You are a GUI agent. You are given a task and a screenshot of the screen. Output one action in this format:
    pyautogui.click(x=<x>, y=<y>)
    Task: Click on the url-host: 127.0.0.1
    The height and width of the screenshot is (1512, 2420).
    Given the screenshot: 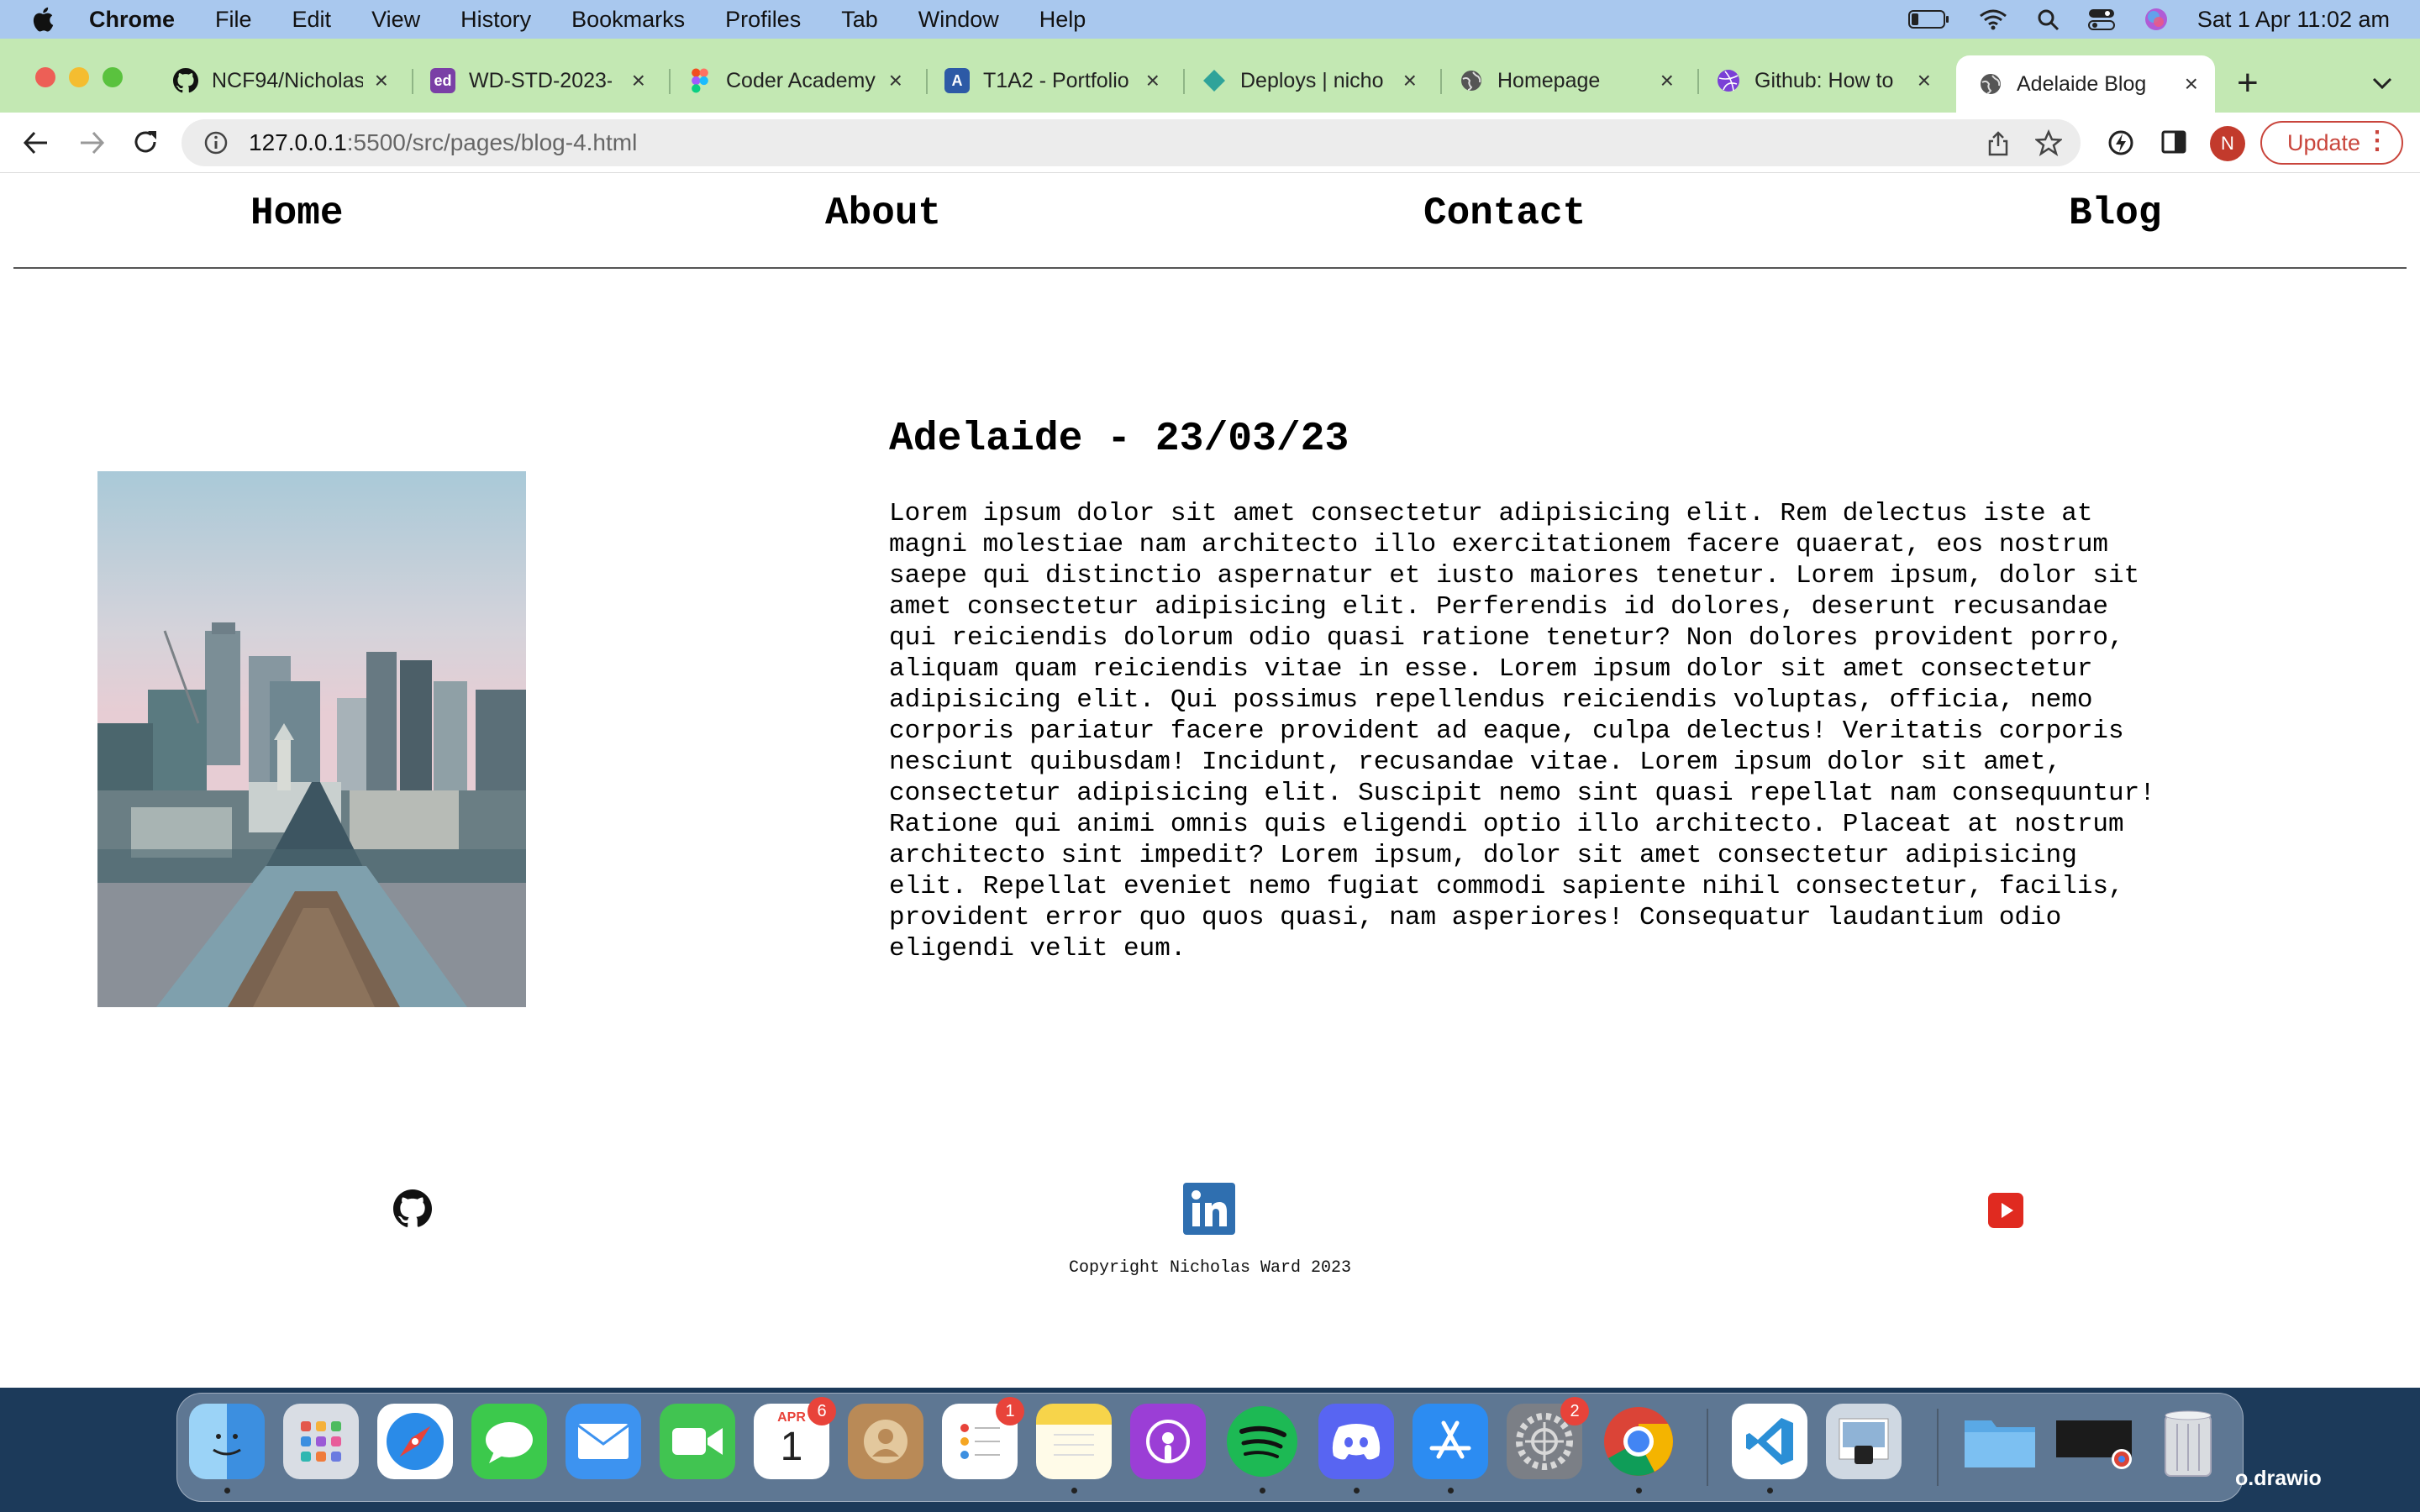 What is the action you would take?
    pyautogui.click(x=298, y=142)
    